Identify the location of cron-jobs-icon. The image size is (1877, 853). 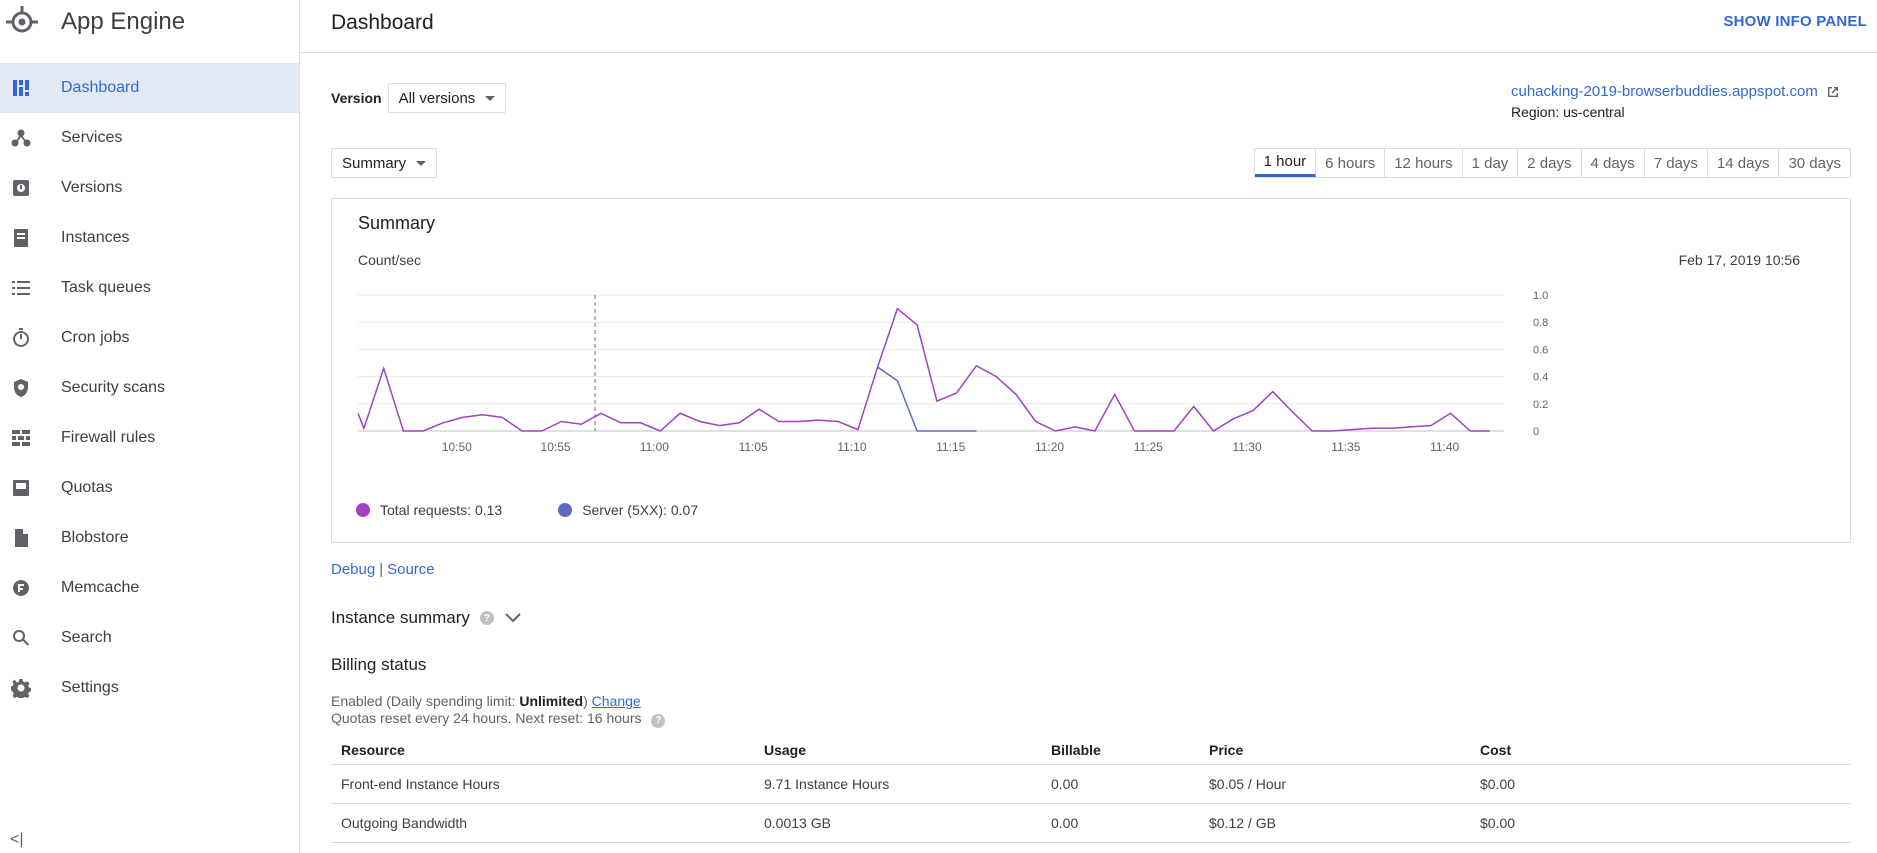
(21, 338).